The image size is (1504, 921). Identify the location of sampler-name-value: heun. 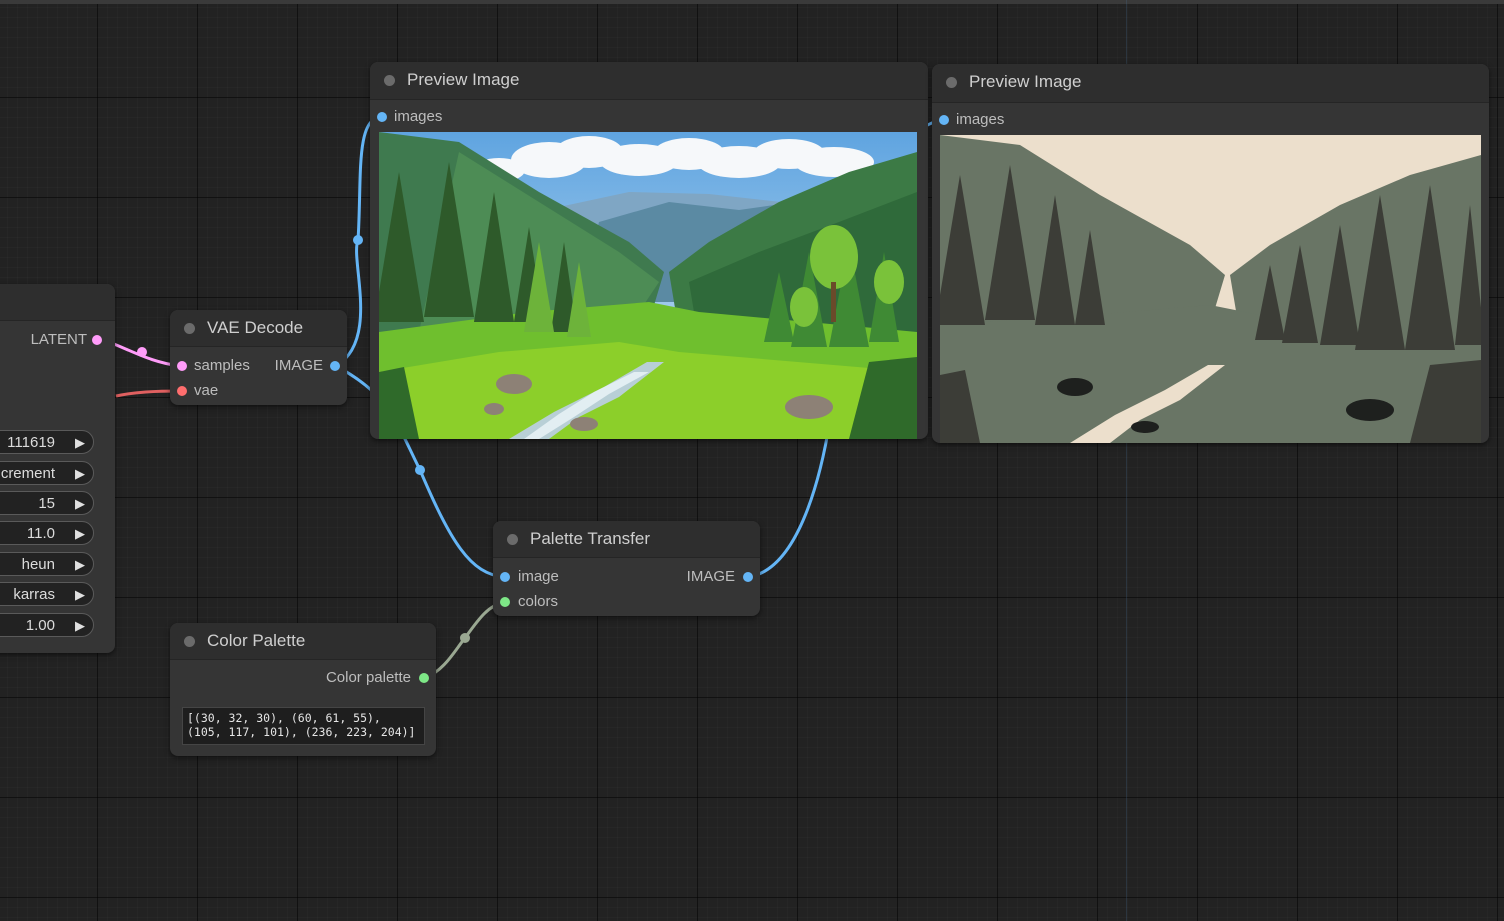
(38, 564).